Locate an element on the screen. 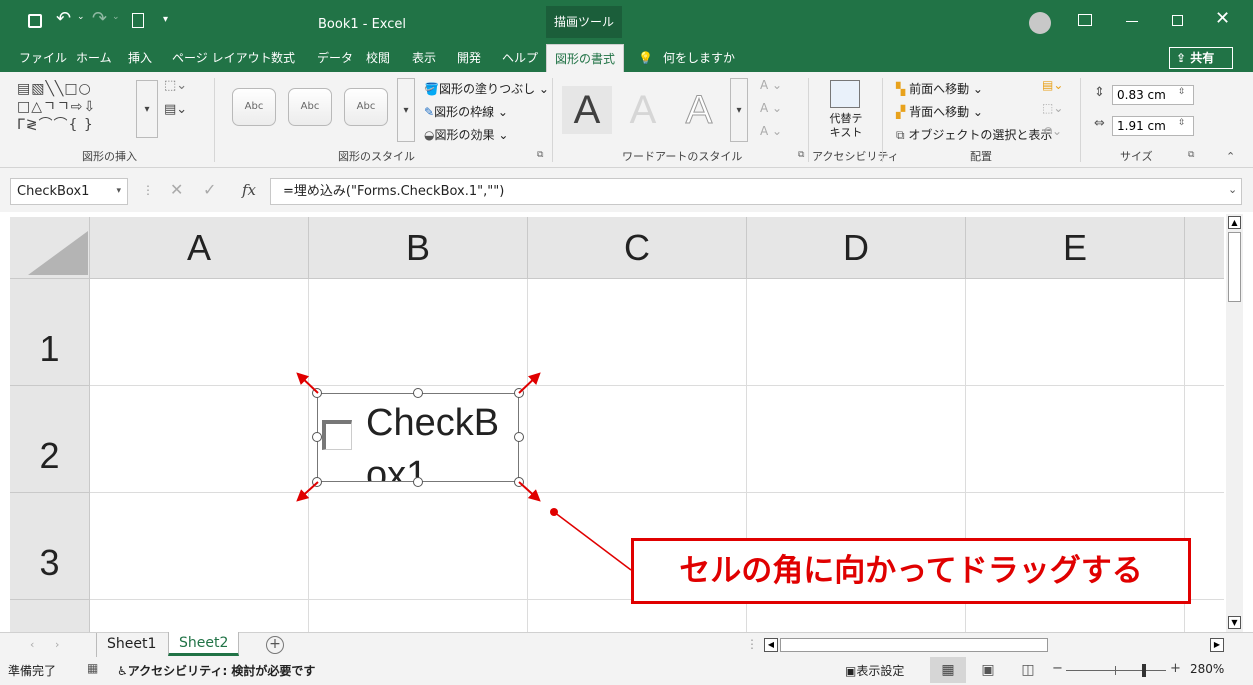 This screenshot has width=1253, height=685. vertical-scroll-thumb is located at coordinates (1234, 267).